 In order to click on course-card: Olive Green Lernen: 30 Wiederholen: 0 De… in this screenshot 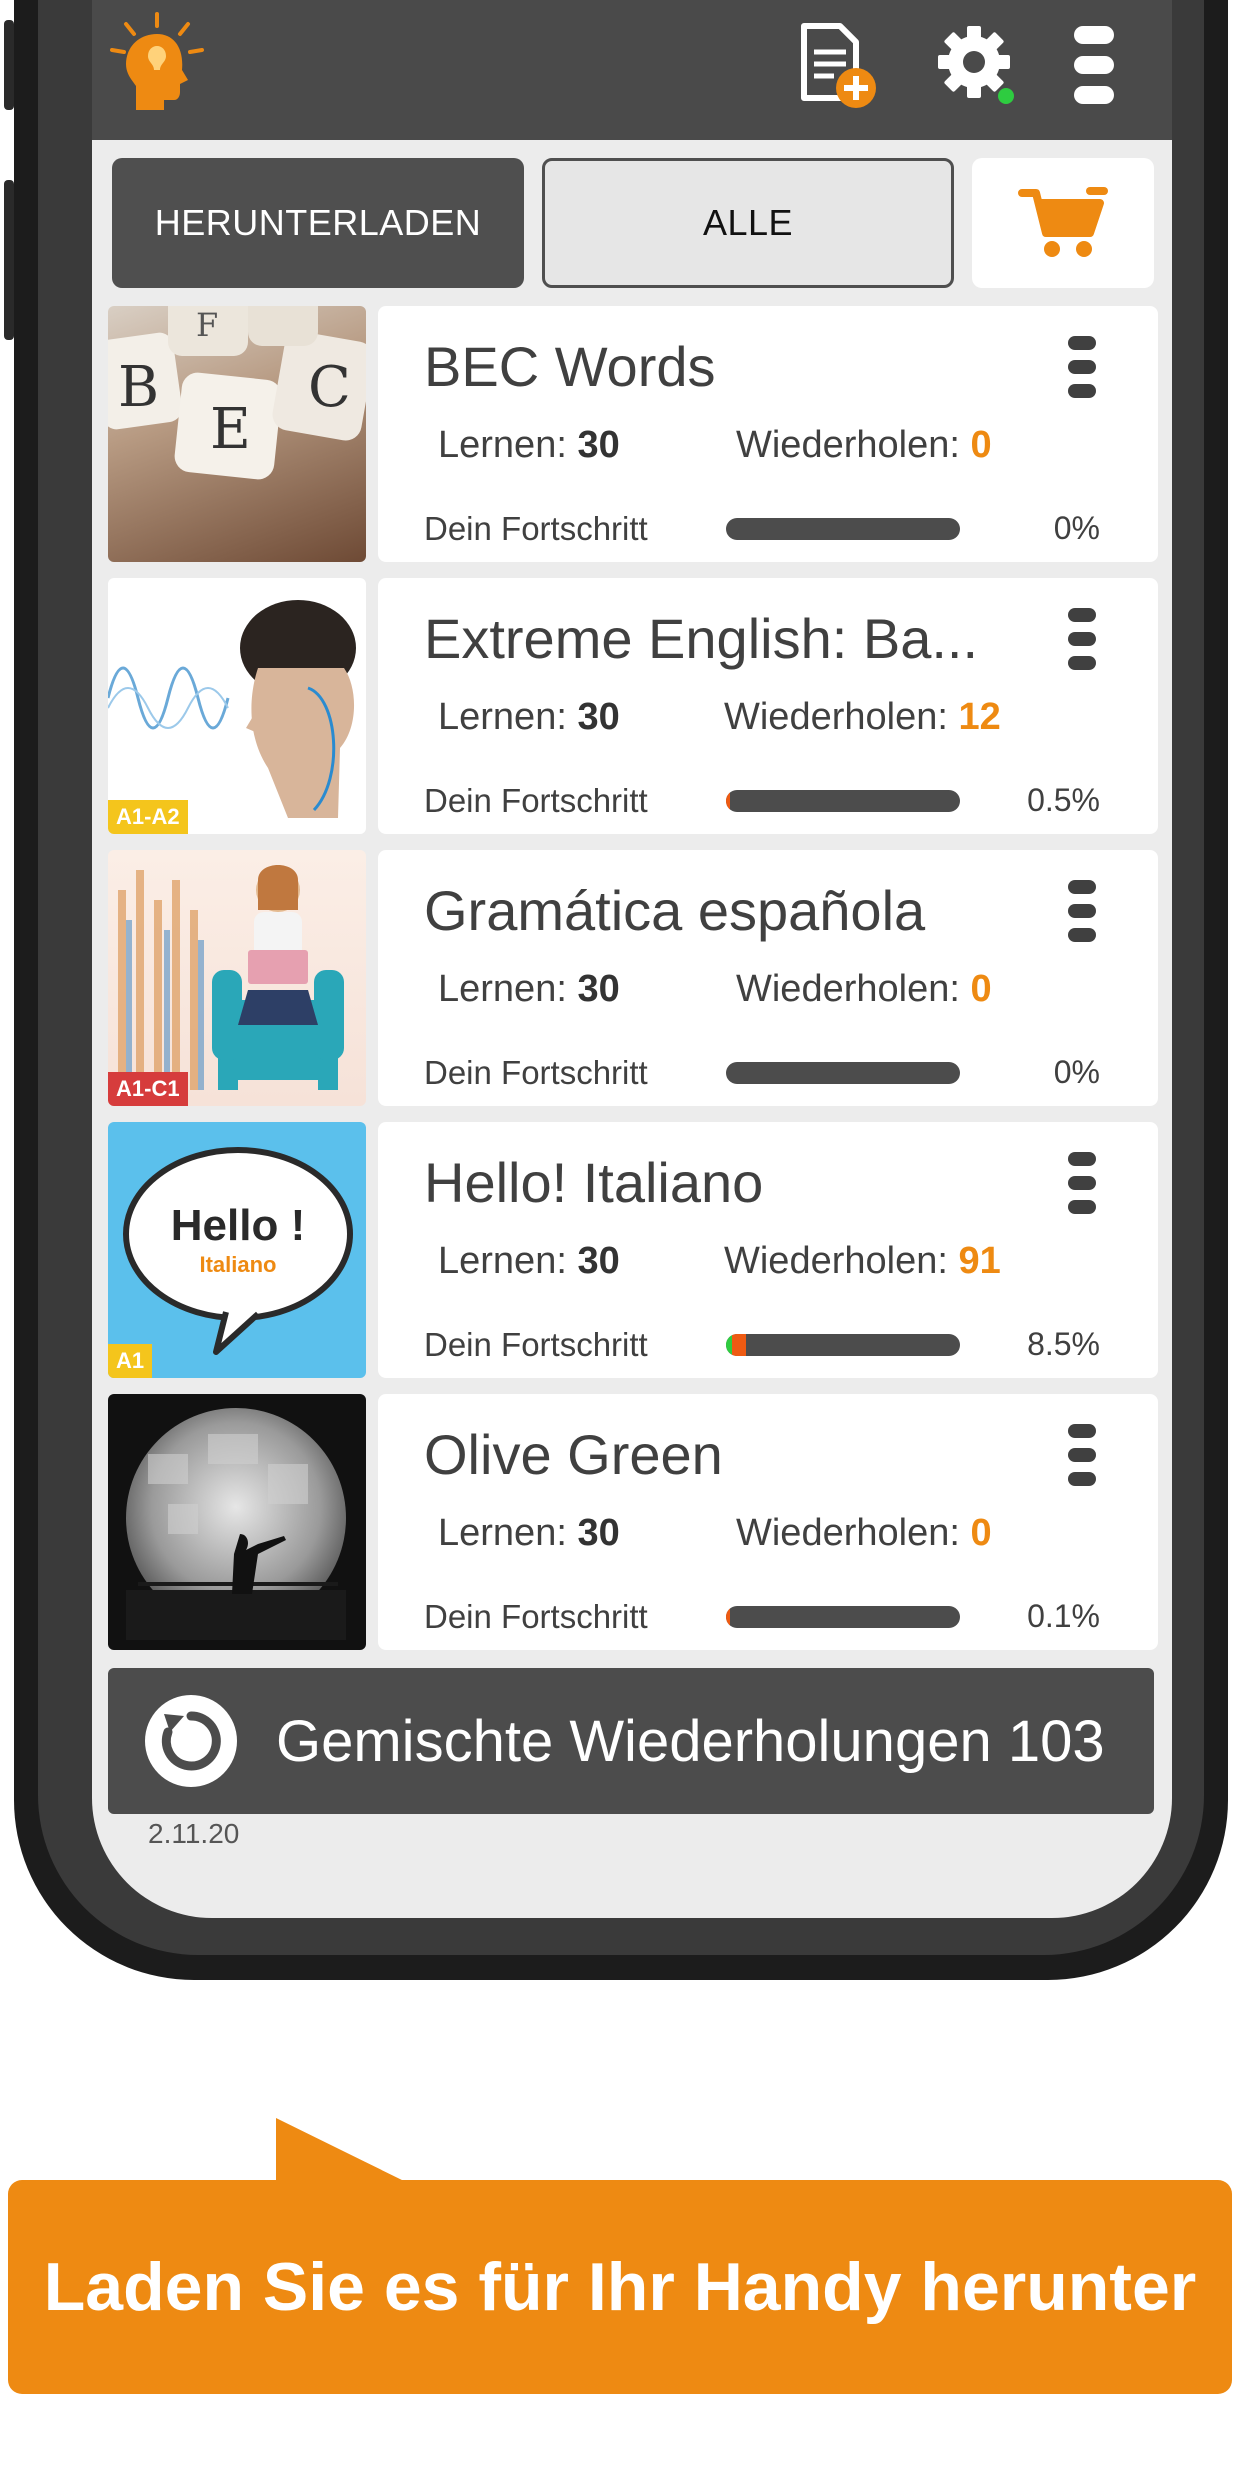, I will do `click(633, 1522)`.